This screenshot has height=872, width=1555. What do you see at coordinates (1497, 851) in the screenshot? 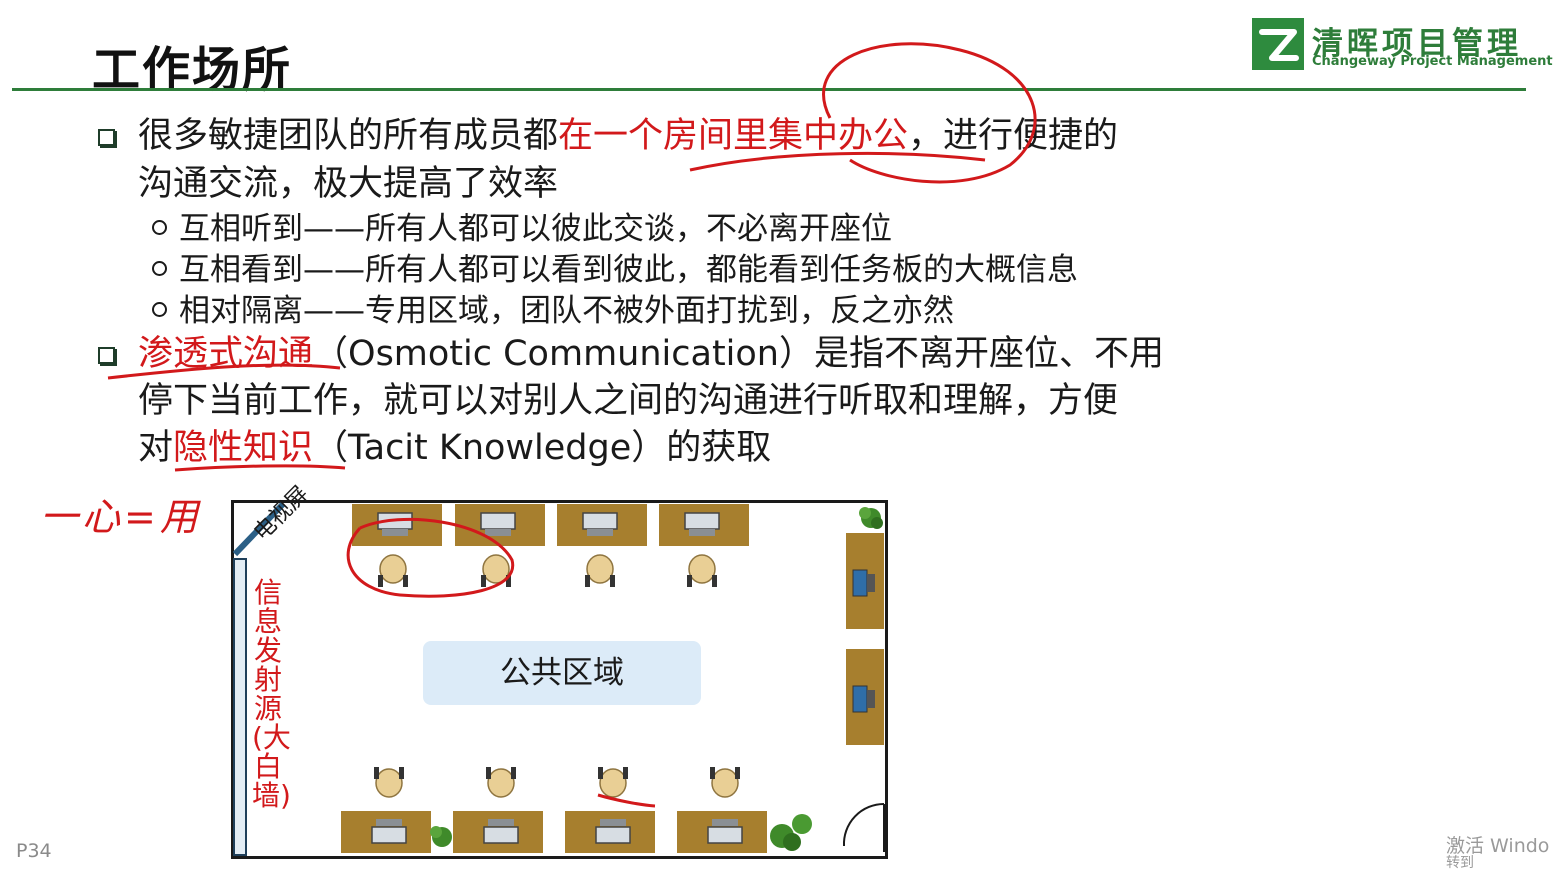
I see `activation-watermark: 激活 Windo 转到` at bounding box center [1497, 851].